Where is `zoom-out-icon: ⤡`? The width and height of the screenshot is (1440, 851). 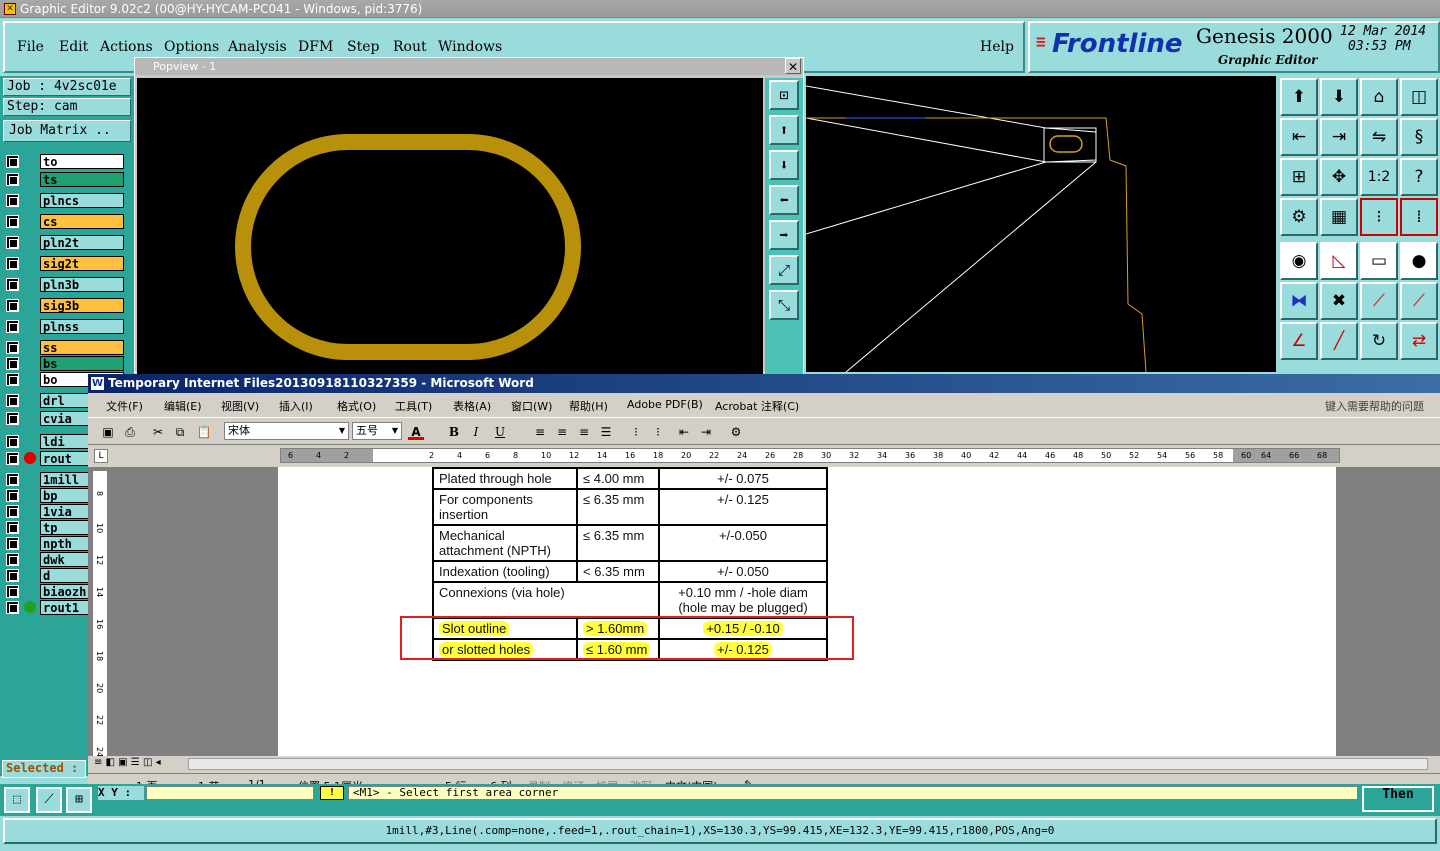 zoom-out-icon: ⤡ is located at coordinates (784, 305).